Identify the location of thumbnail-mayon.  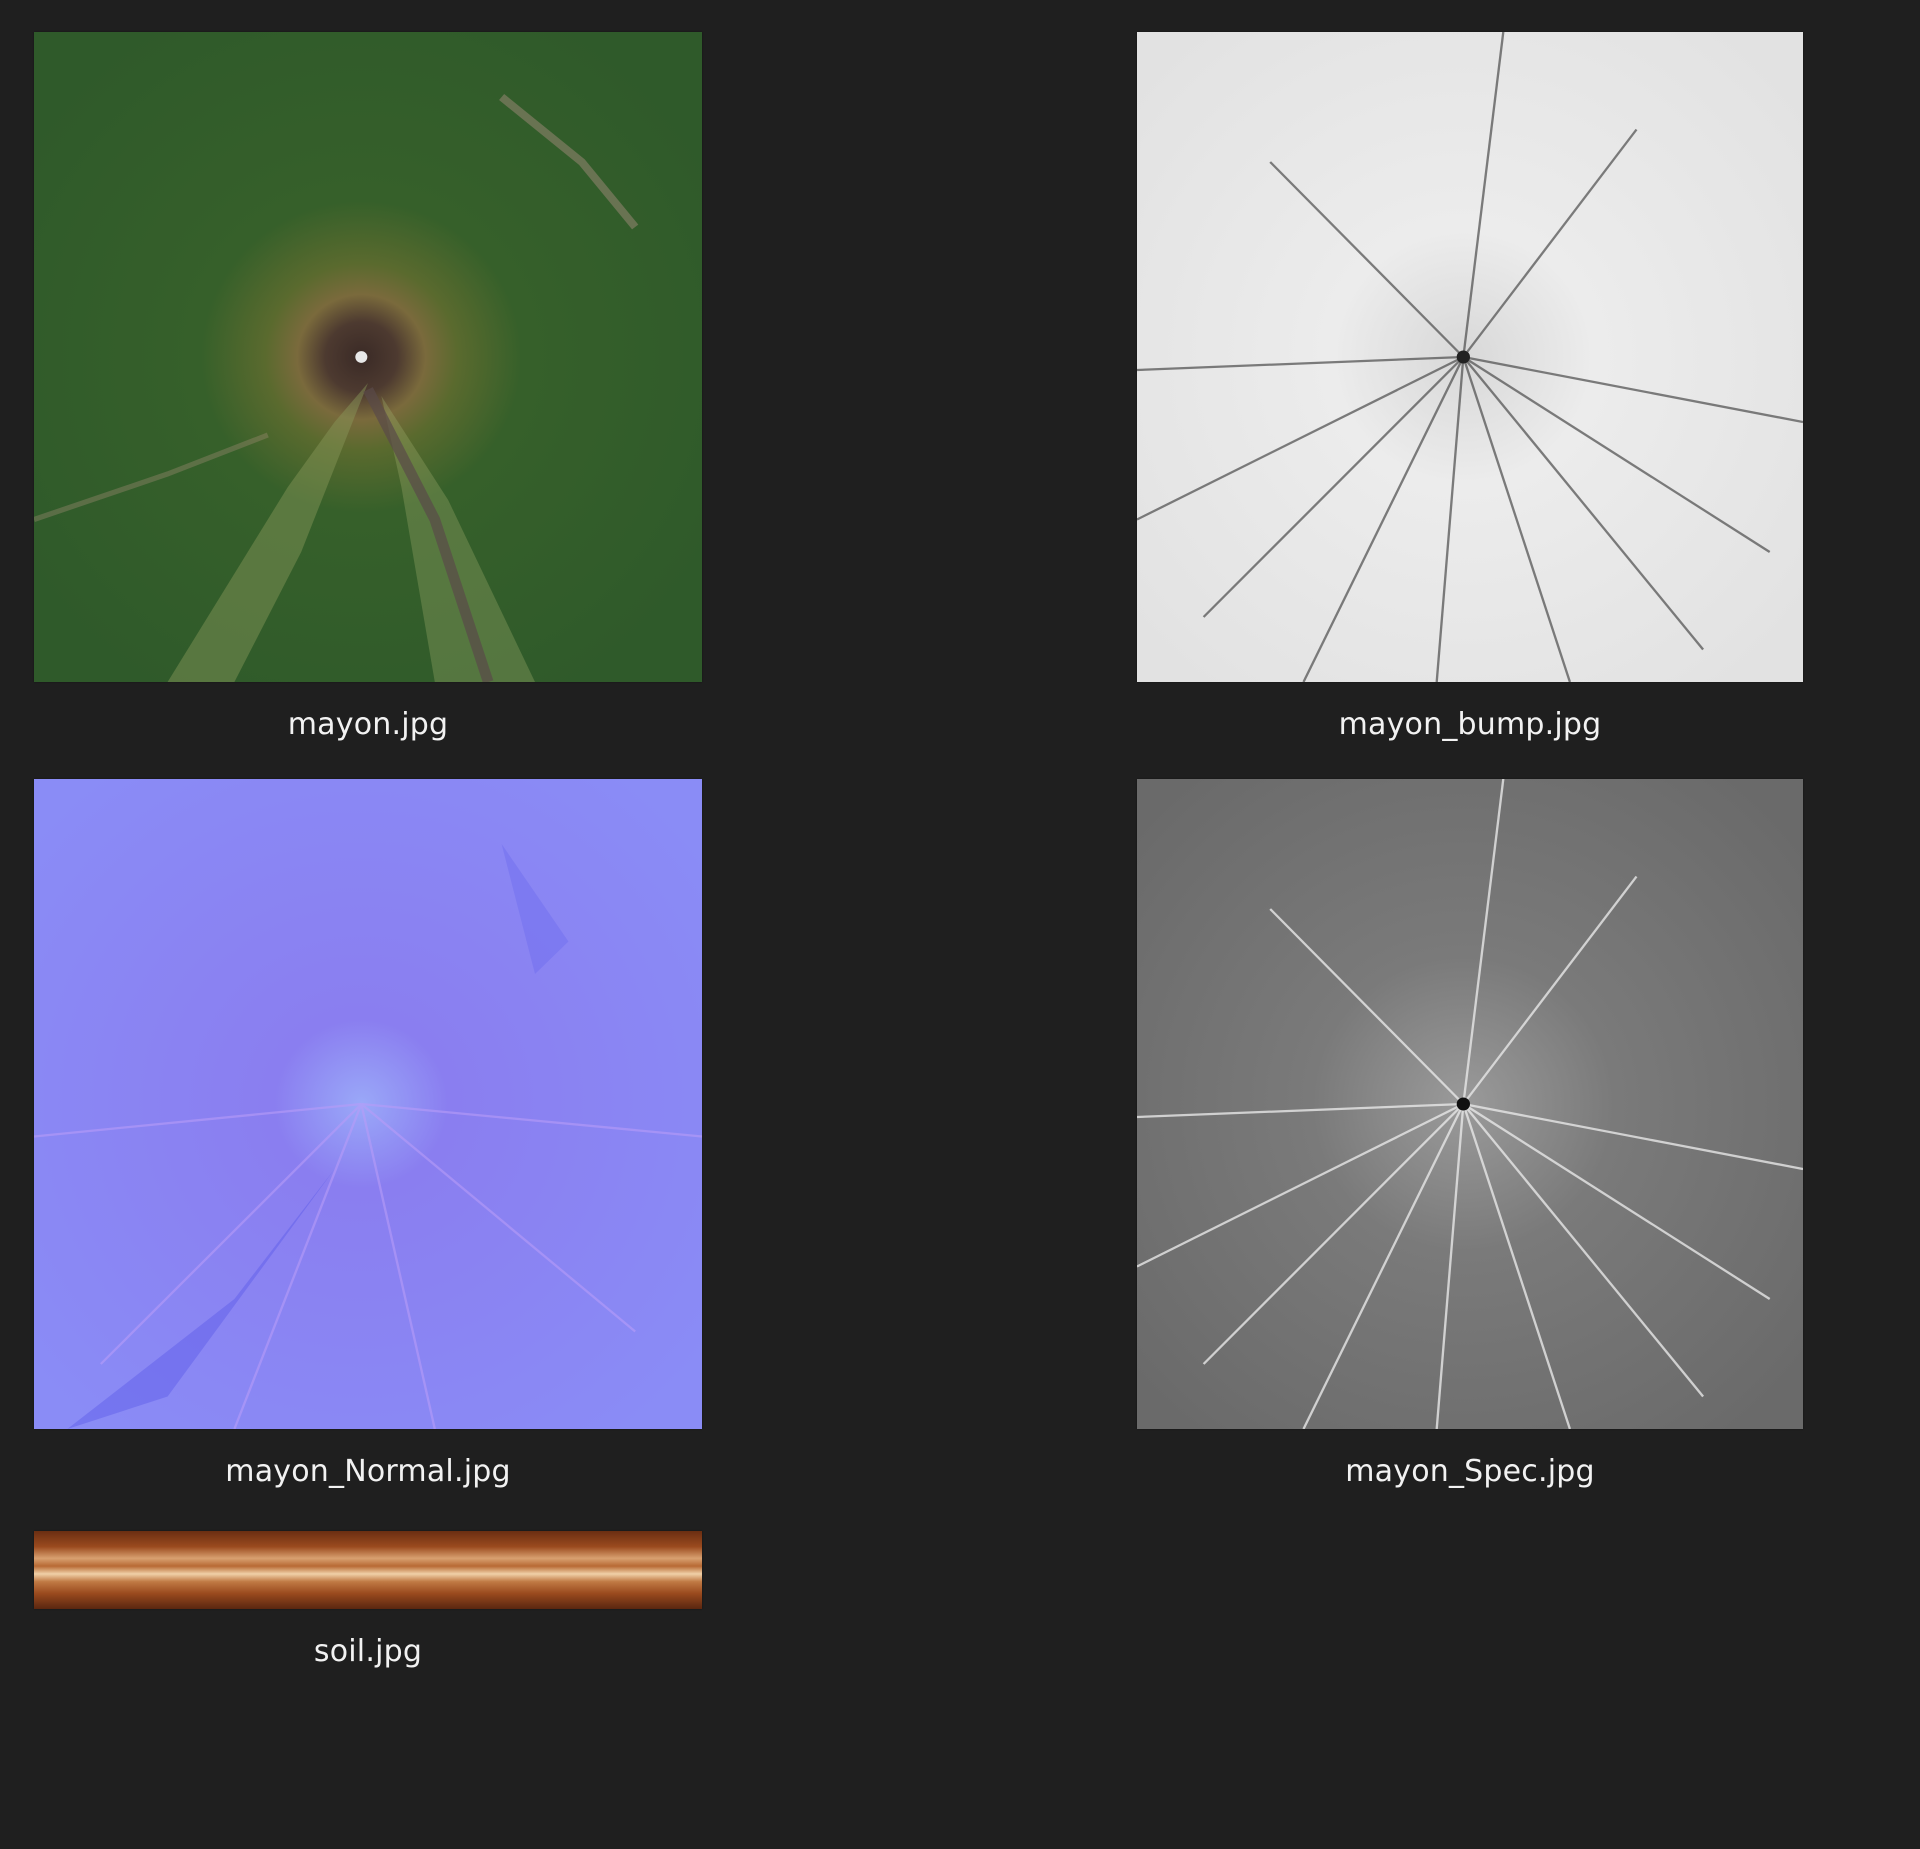
(368, 357).